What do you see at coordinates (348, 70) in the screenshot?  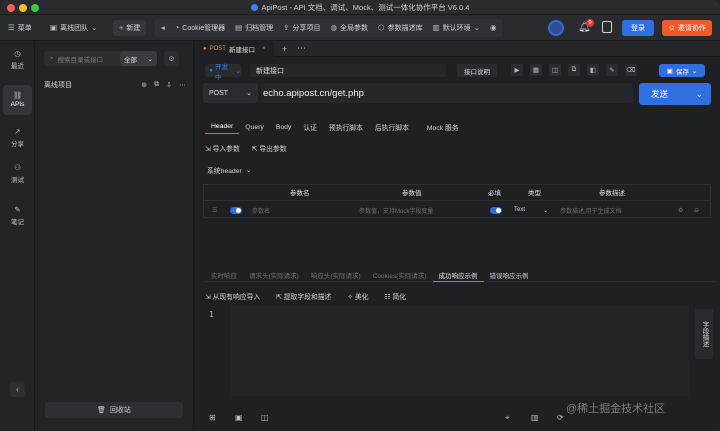 I see `request-name-input: 新建接口` at bounding box center [348, 70].